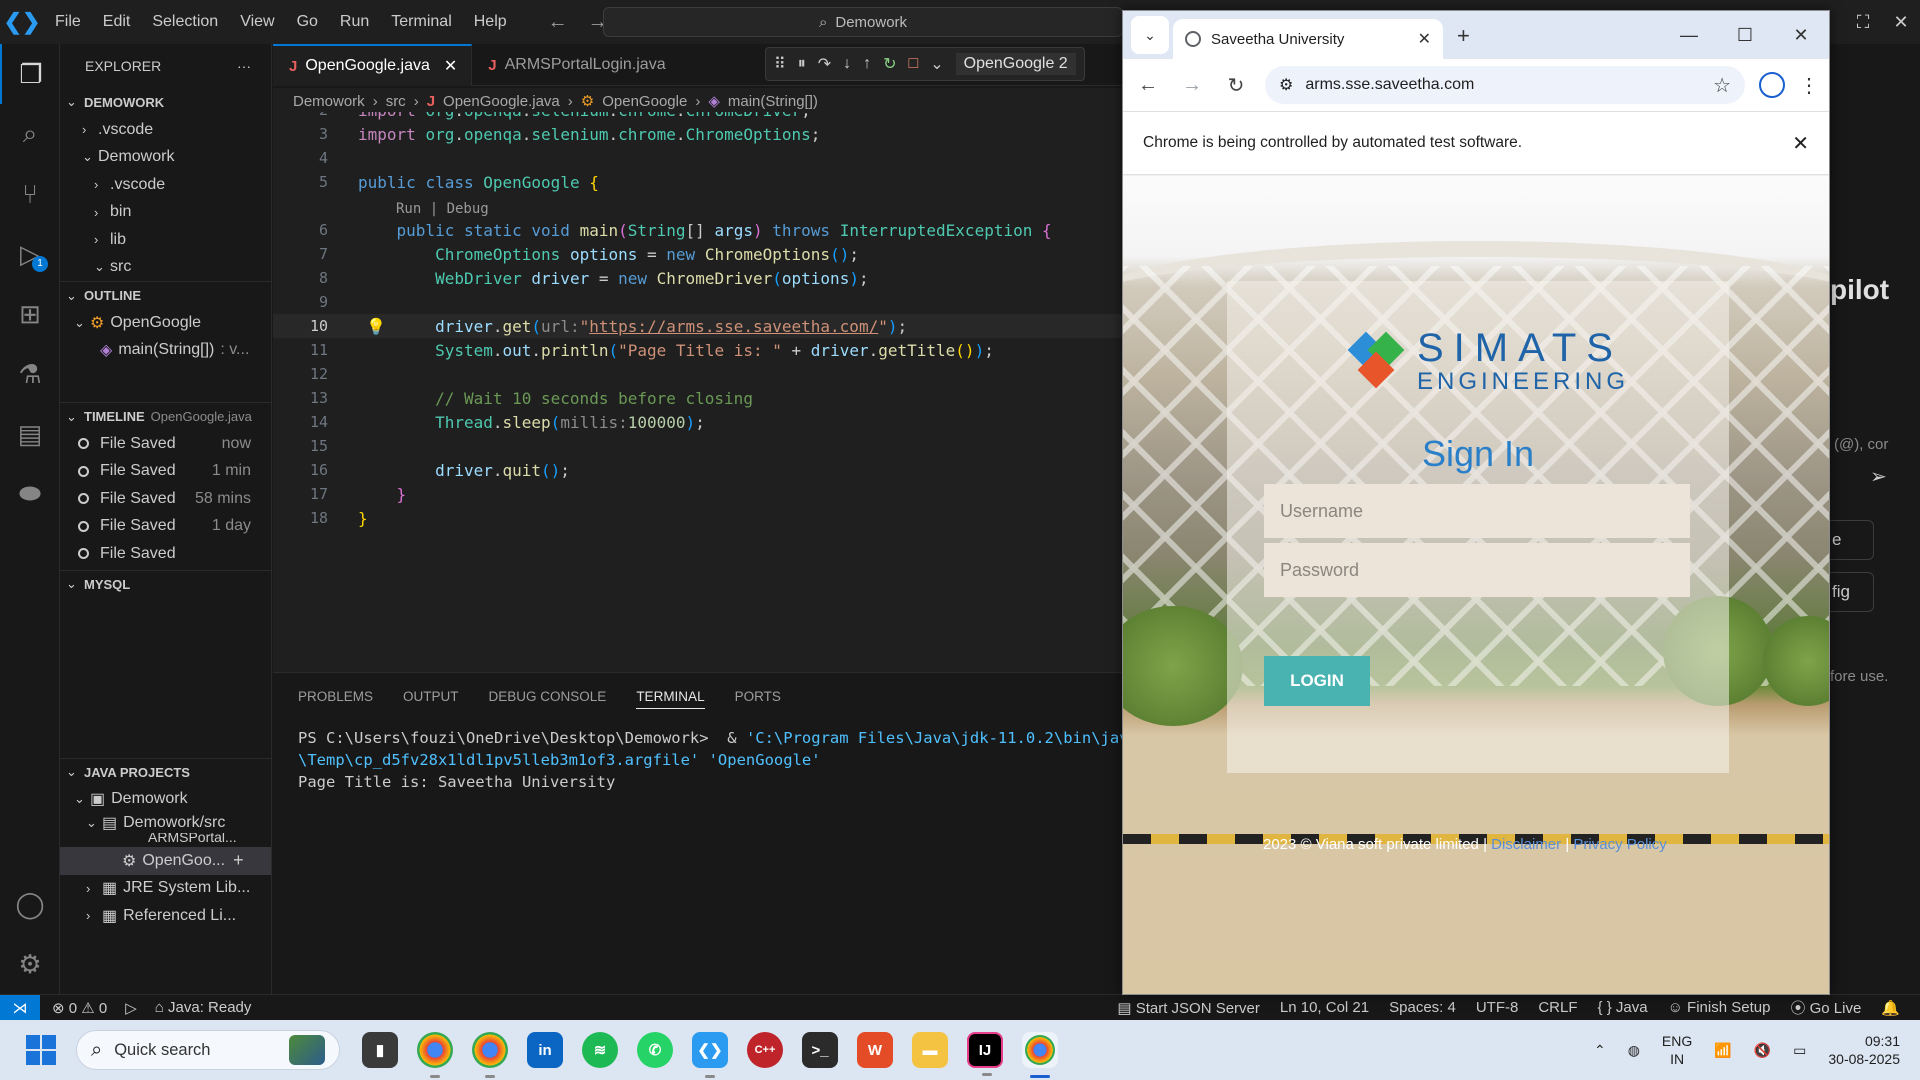  What do you see at coordinates (1861, 444) in the screenshot?
I see `copilot-input-placeholder: (@), cor` at bounding box center [1861, 444].